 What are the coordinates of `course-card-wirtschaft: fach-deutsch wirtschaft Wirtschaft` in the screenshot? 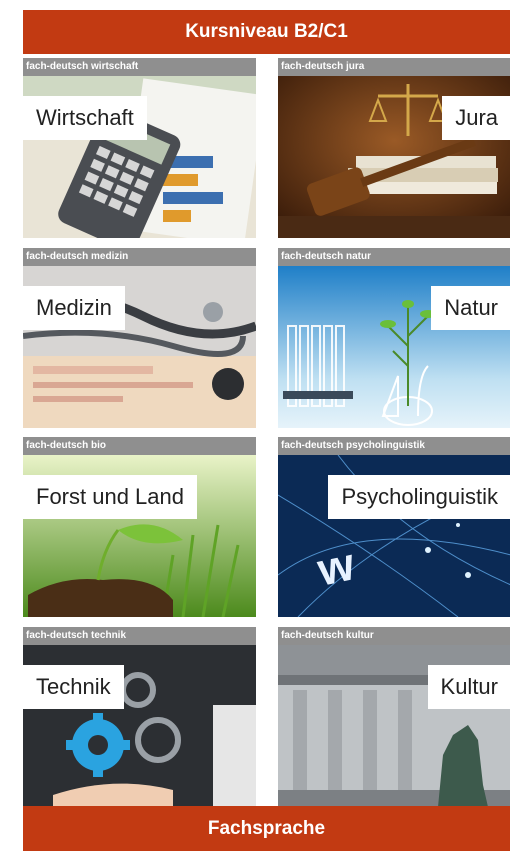 It's located at (139, 148).